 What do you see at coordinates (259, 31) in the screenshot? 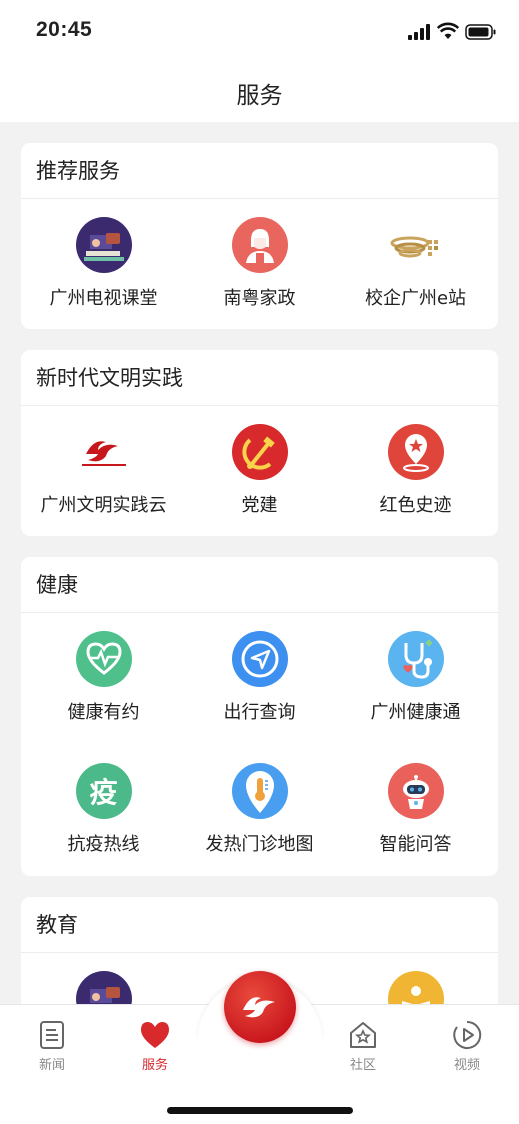
I see `status-bar: 20:45` at bounding box center [259, 31].